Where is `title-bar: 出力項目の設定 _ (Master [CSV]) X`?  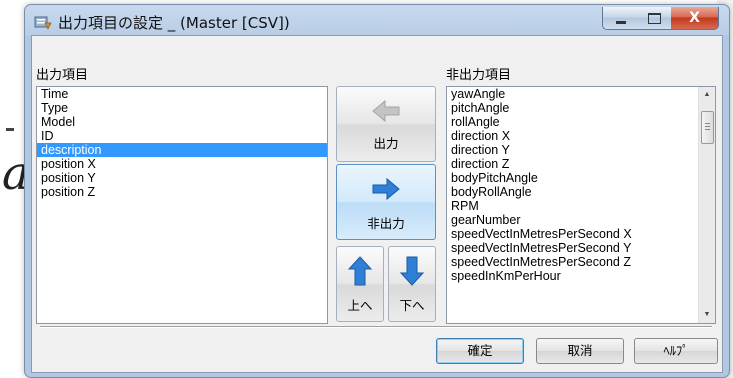
title-bar: 出力項目の設定 _ (Master [CSV]) X is located at coordinates (377, 22).